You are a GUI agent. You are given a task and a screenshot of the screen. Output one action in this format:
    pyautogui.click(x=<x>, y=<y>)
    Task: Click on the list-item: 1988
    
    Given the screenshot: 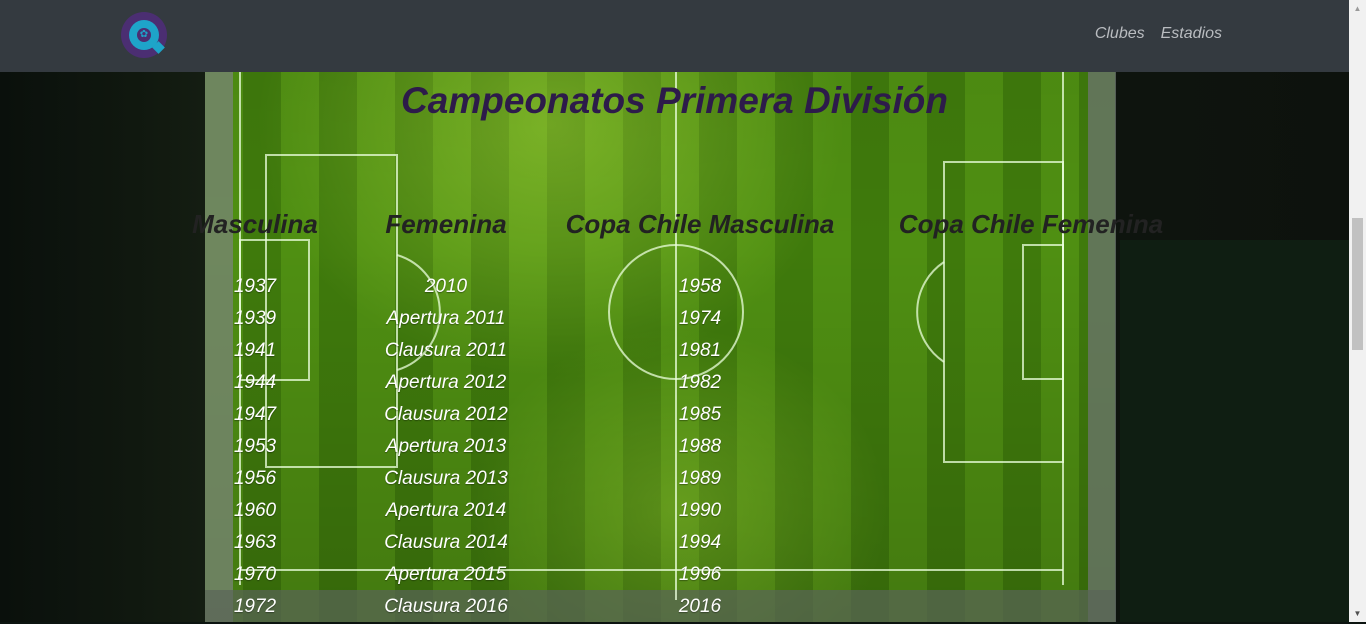 What is the action you would take?
    pyautogui.click(x=700, y=446)
    